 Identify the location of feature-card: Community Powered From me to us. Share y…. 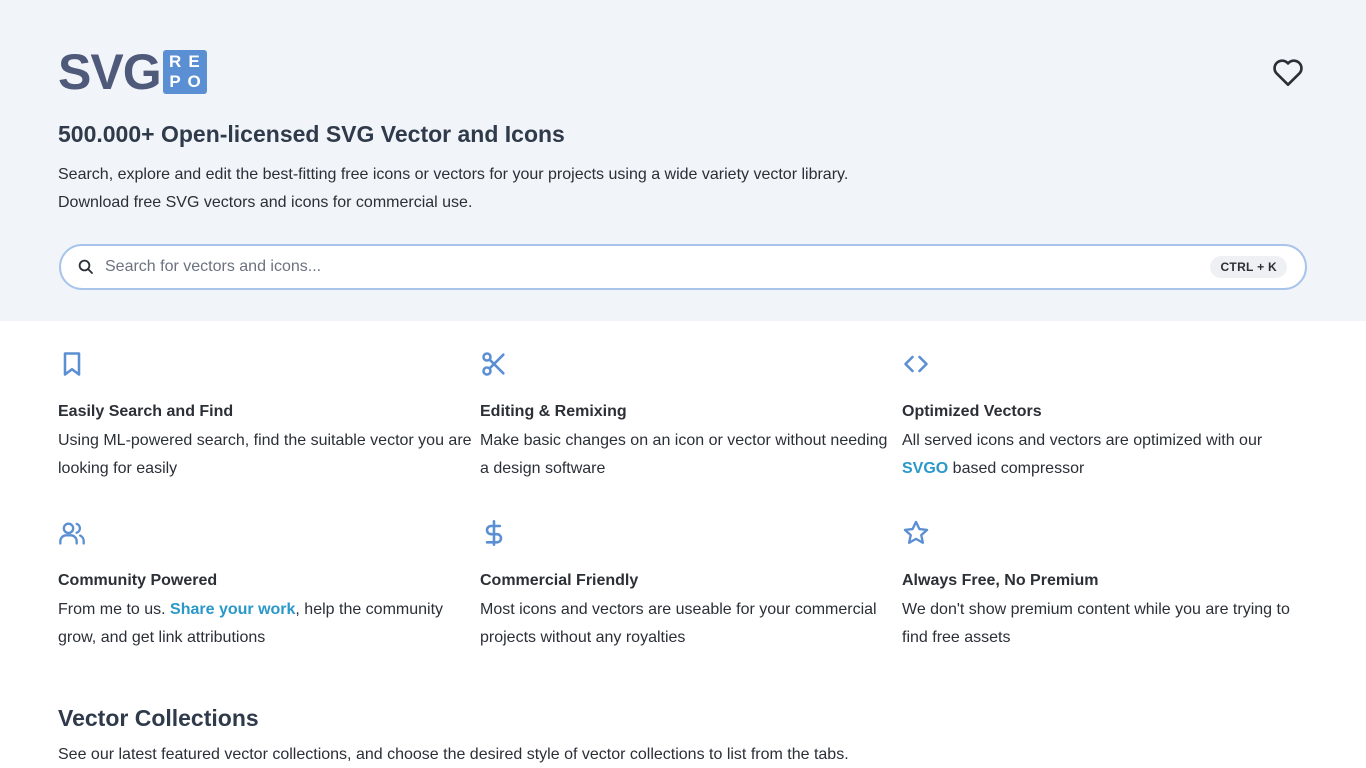
(269, 585).